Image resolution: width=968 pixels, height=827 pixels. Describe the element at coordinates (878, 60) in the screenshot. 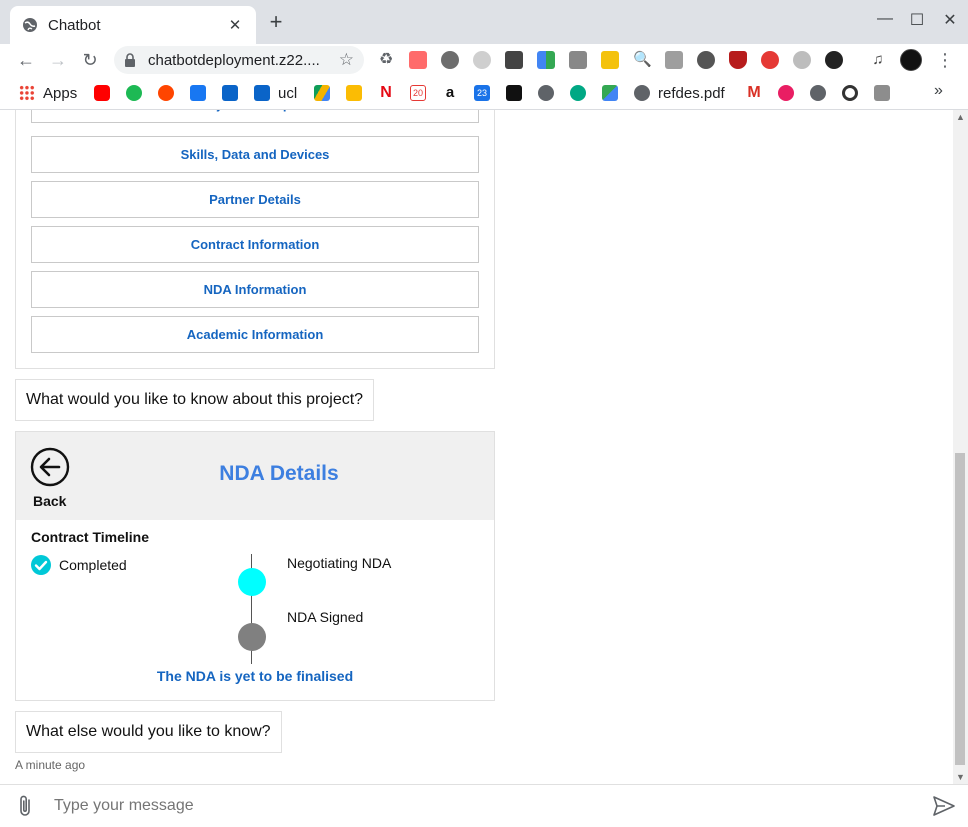

I see `media-control-icon: ♫` at that location.